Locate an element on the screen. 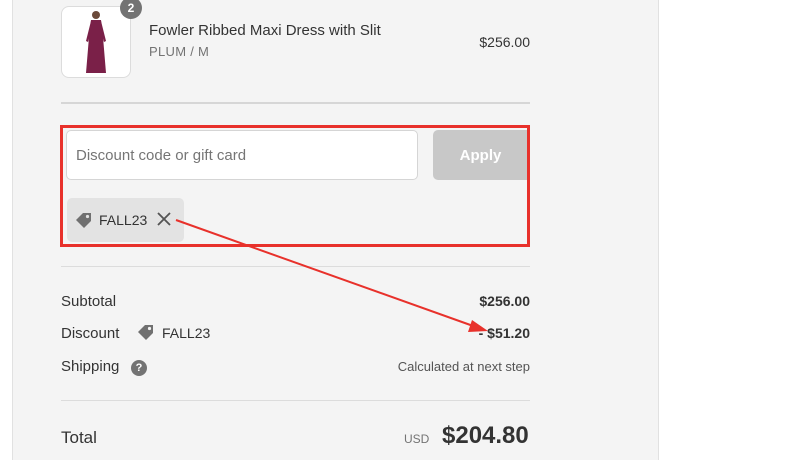  shipping-label: Shipping is located at coordinates (90, 366).